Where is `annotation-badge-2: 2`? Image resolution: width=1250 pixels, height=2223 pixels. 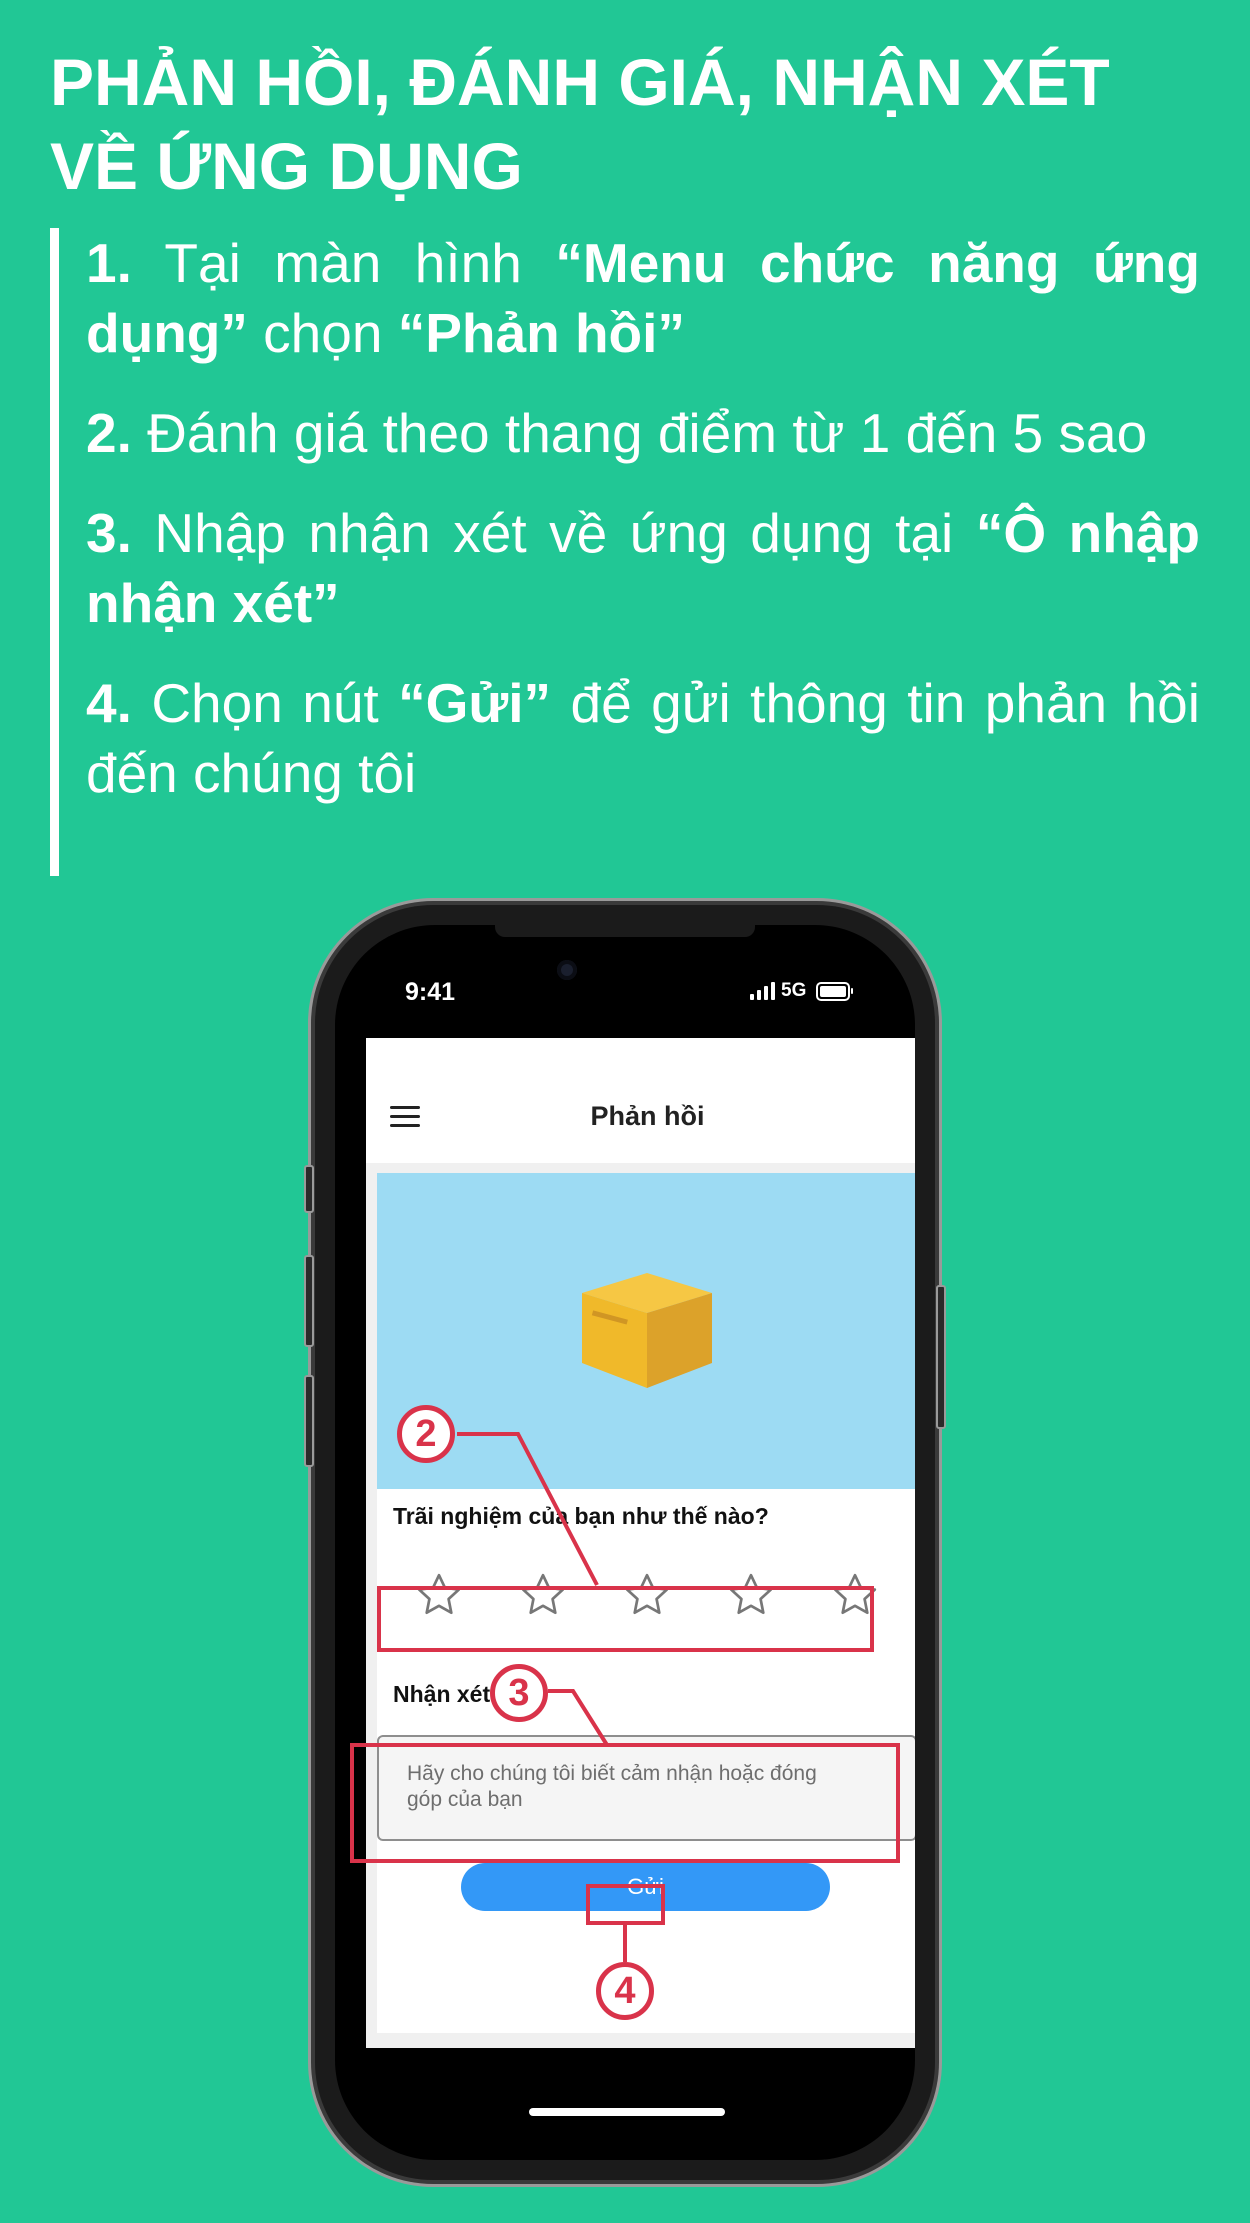
annotation-badge-2: 2 is located at coordinates (426, 1434).